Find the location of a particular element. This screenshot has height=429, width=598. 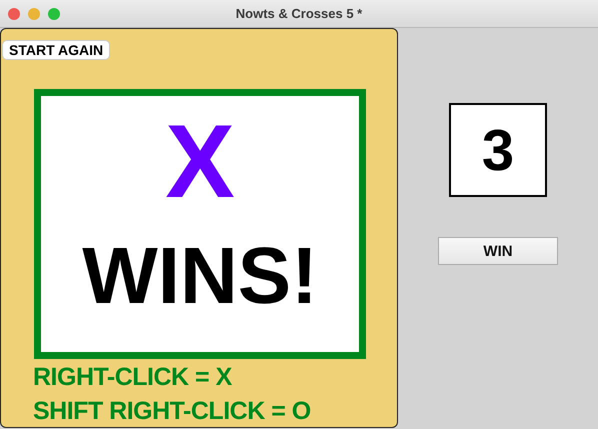

close-icon is located at coordinates (14, 14).